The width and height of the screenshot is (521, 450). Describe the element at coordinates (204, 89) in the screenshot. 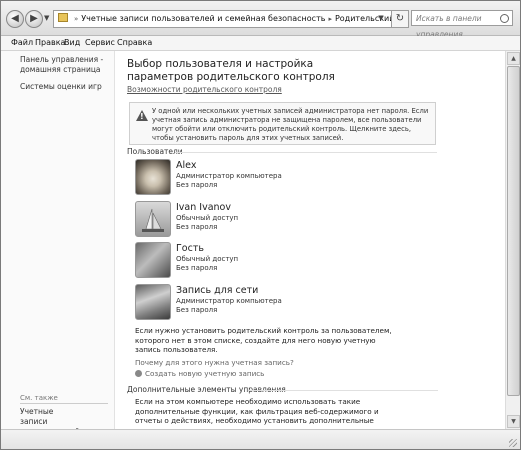

I see `parental-features-link: Возможности родительского контроля` at that location.